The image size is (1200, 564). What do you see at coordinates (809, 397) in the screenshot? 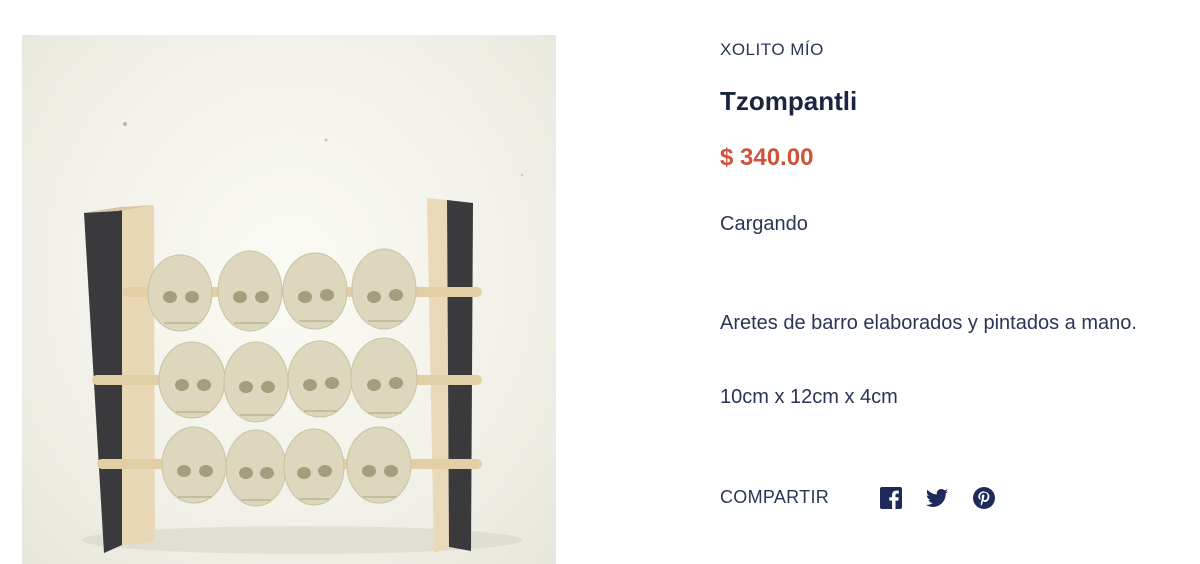
I see `product-dimensions: 10cm x 12cm x 4cm` at bounding box center [809, 397].